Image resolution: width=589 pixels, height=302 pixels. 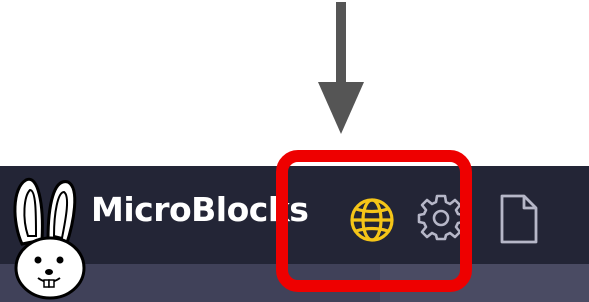 I want to click on app-title: MicroBlocks, so click(x=200, y=209).